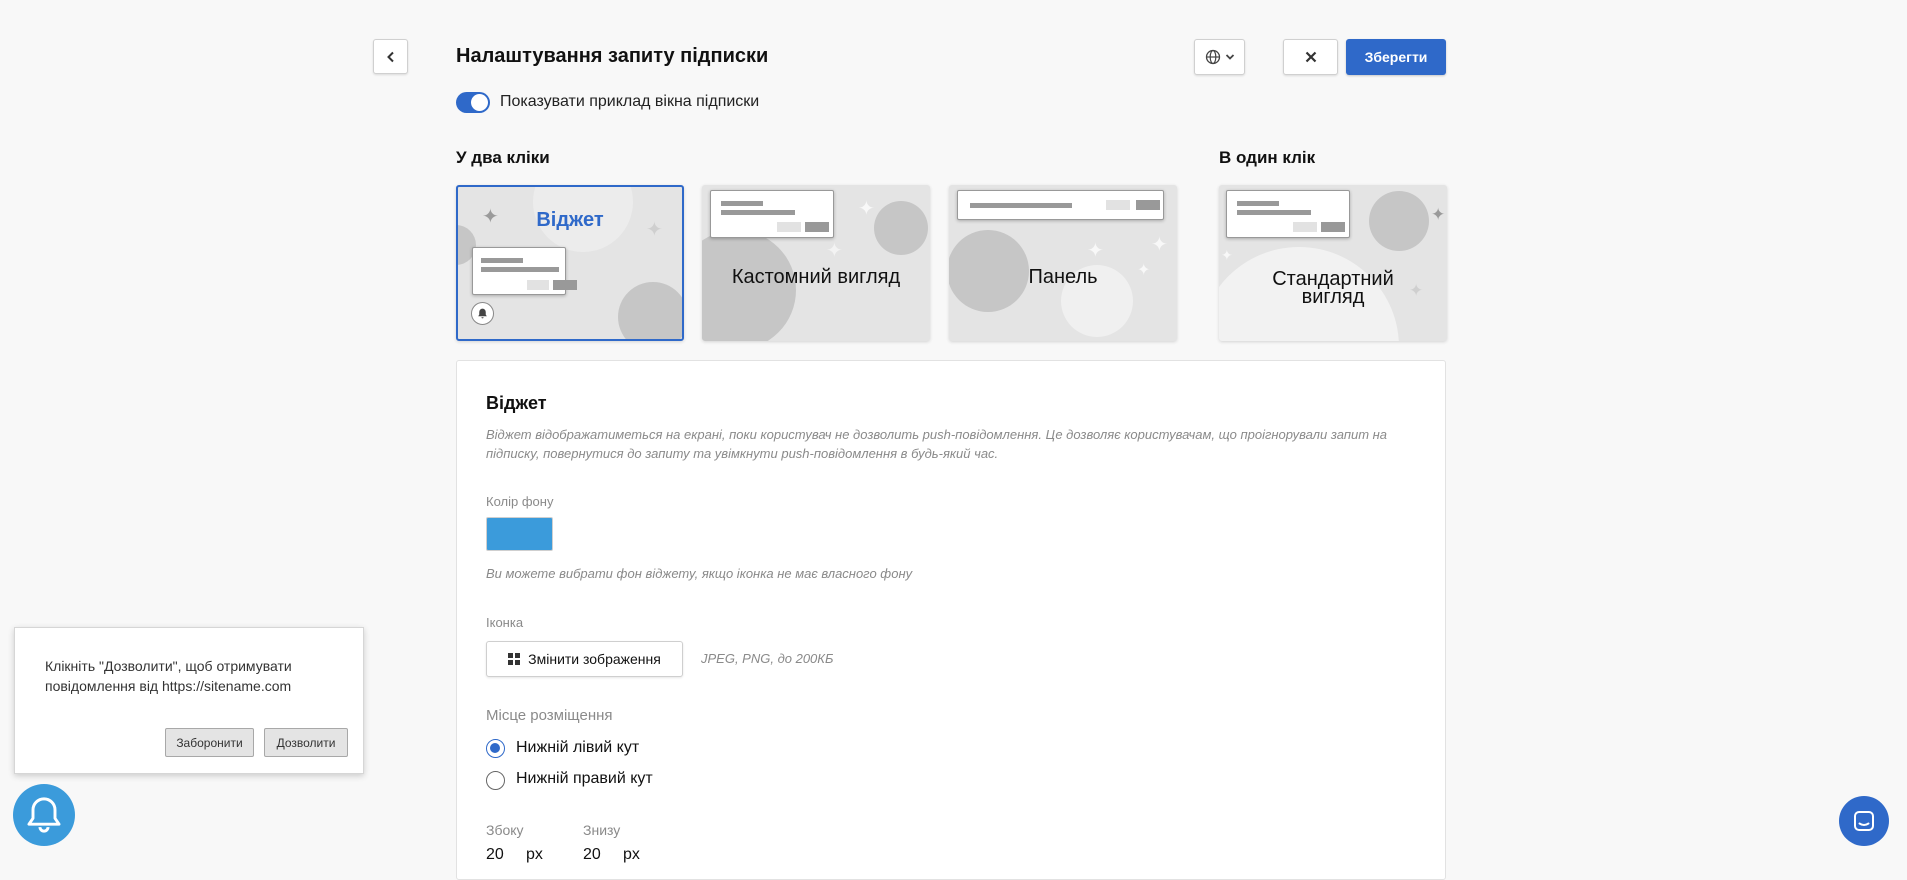 This screenshot has width=1907, height=880. I want to click on card-panel: ✦ ✦ ✦ Панель, so click(1063, 263).